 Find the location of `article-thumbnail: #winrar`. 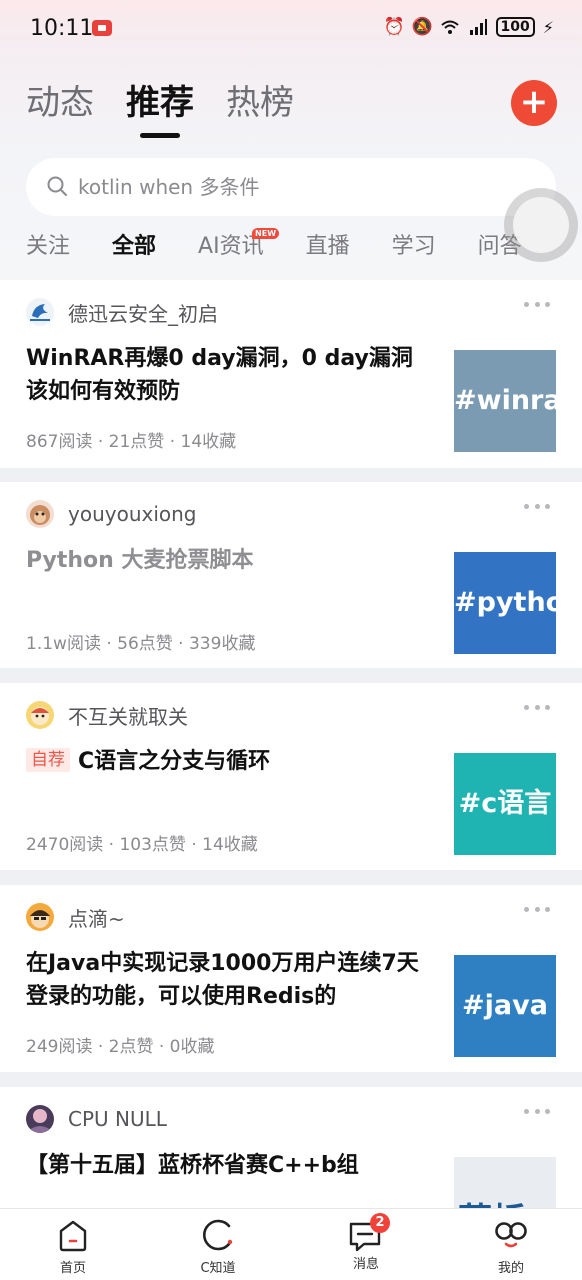

article-thumbnail: #winrar is located at coordinates (505, 401).